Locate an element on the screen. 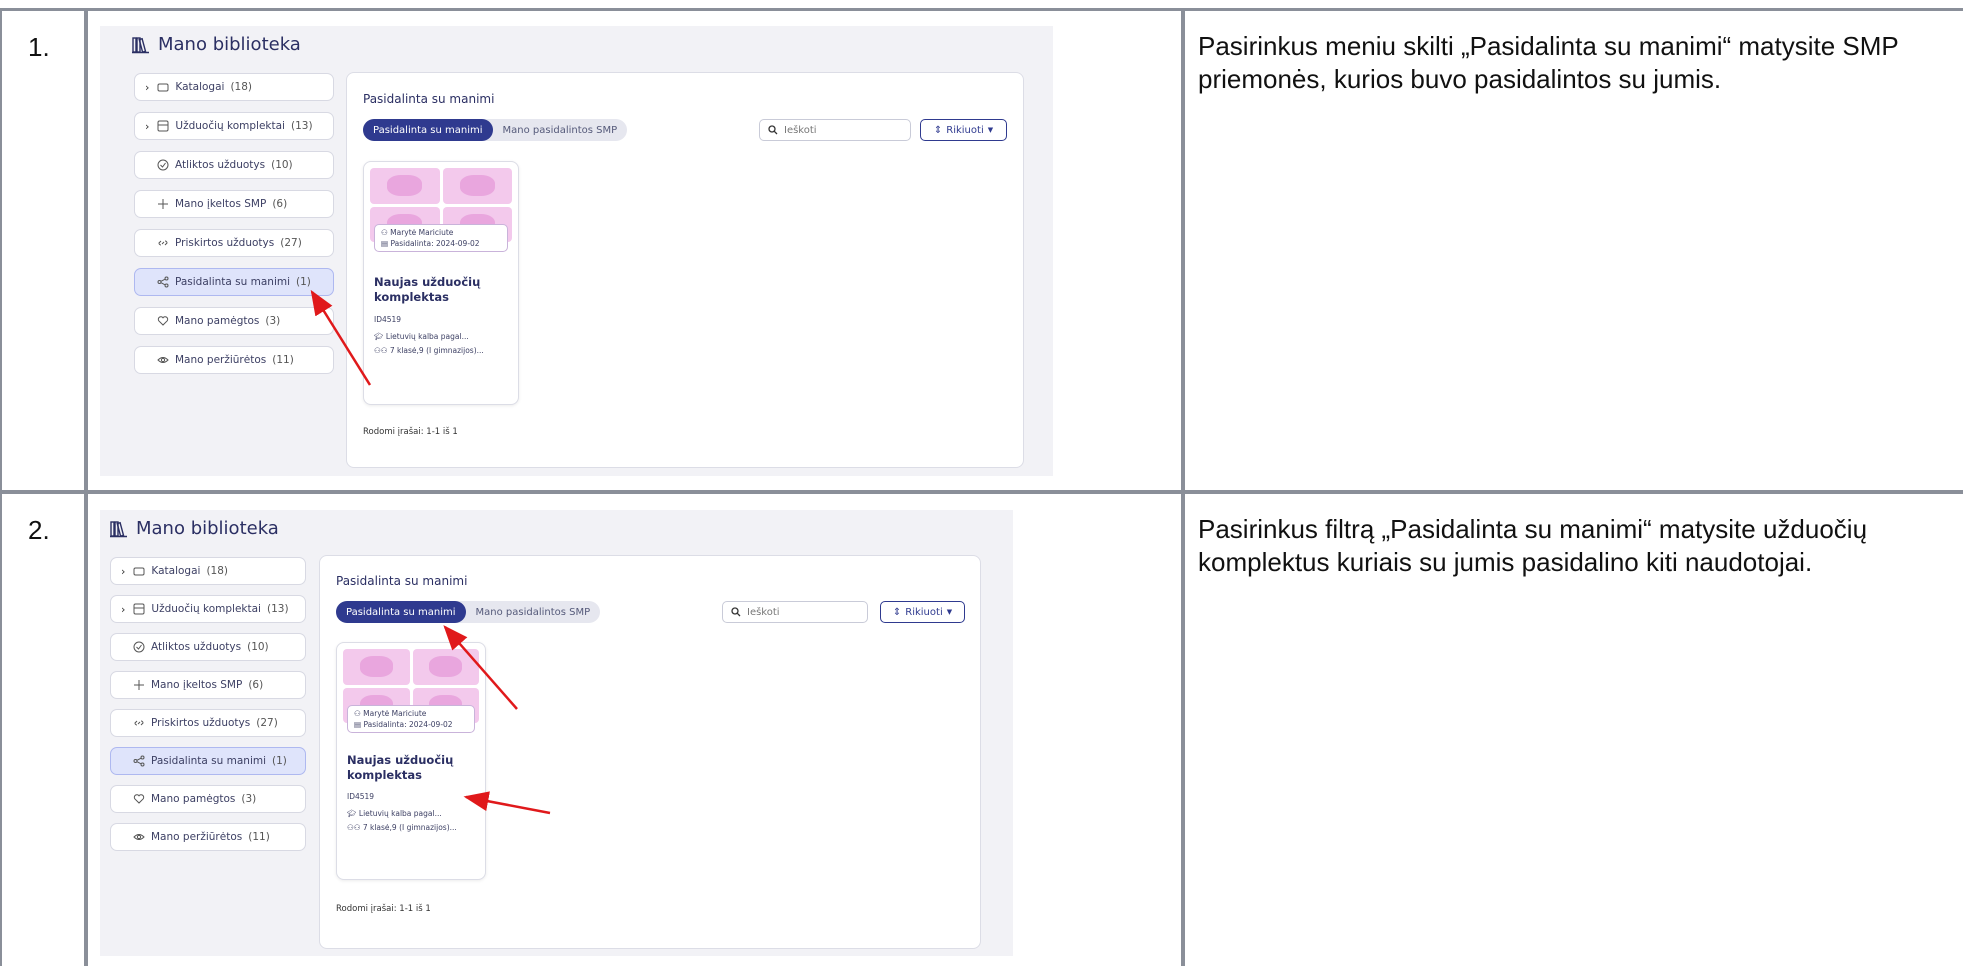  annotation-arrows is located at coordinates (430, 552).